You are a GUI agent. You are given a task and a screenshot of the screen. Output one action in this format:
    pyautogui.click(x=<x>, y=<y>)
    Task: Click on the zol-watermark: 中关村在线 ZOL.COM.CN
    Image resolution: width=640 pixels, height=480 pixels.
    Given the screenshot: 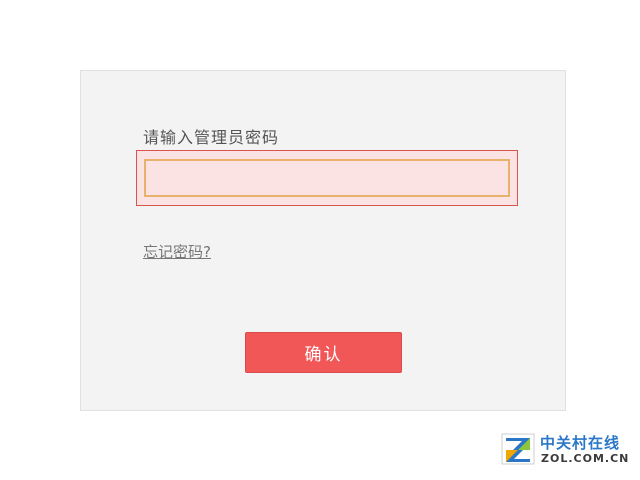 What is the action you would take?
    pyautogui.click(x=568, y=450)
    